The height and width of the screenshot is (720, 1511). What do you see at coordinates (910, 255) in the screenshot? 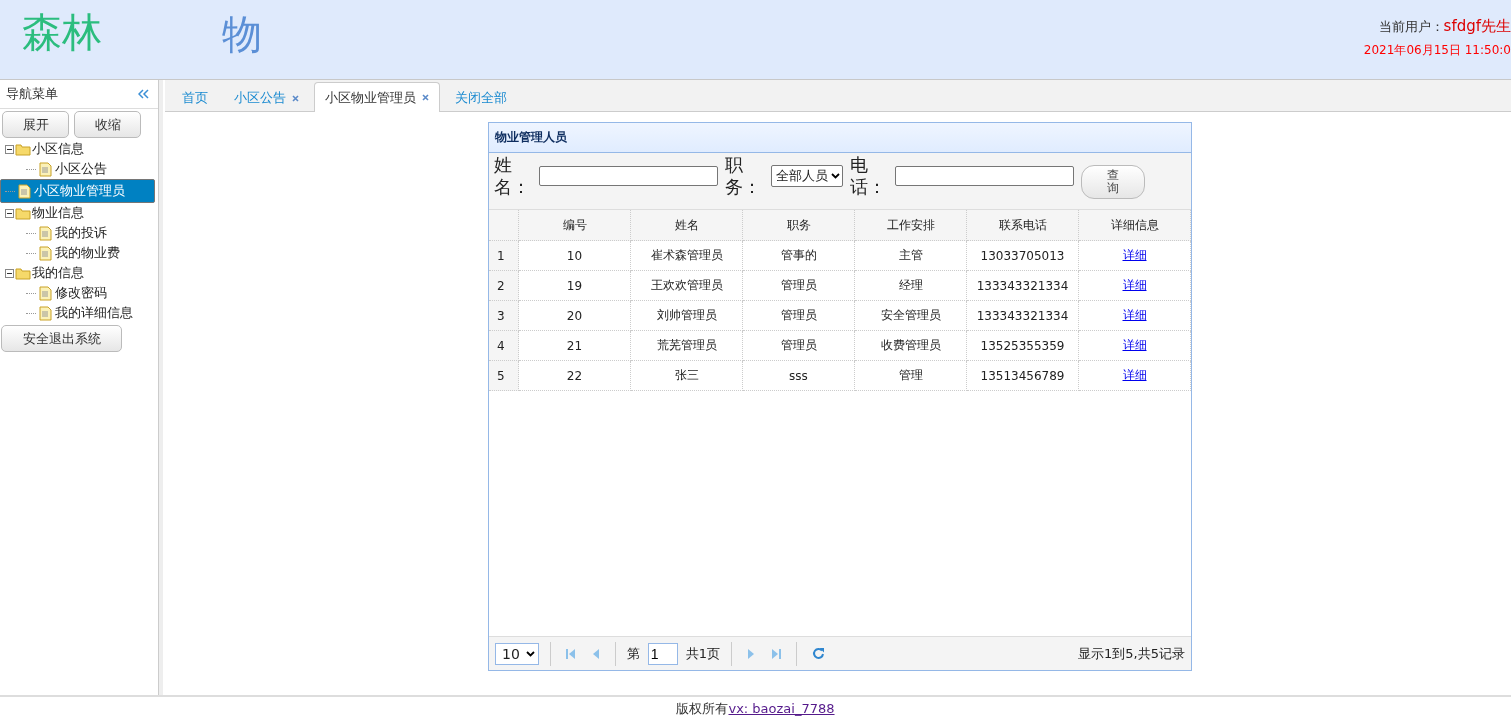
I see `table-cell: 主管` at bounding box center [910, 255].